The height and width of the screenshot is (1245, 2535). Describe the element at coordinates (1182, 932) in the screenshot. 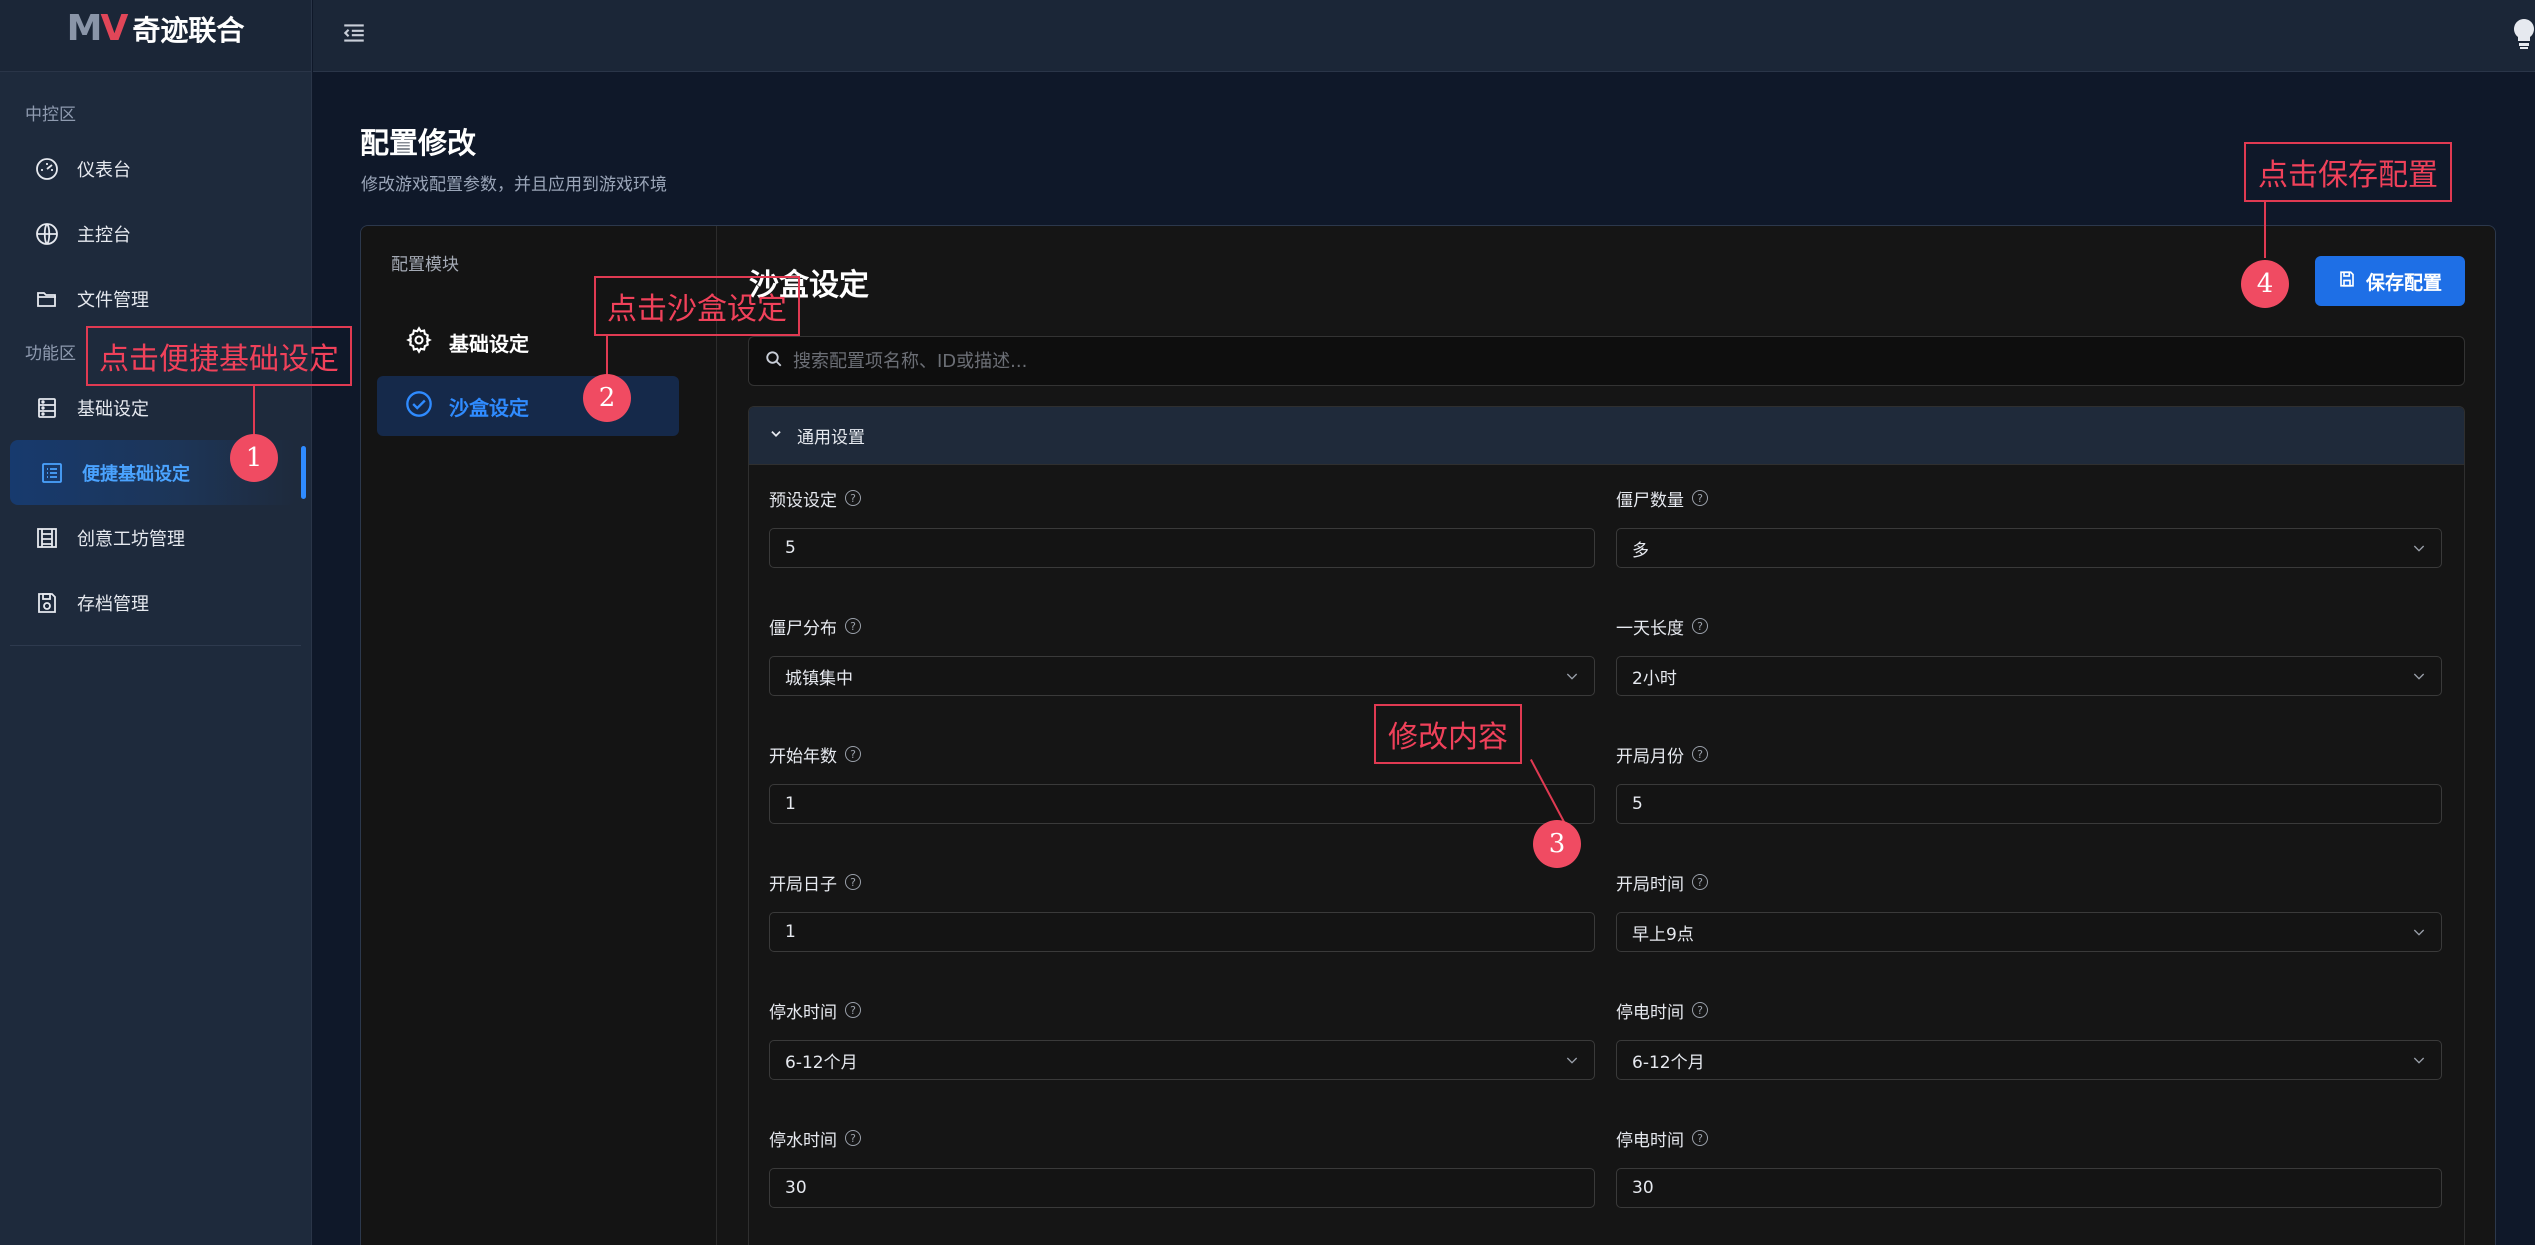

I see `start-day-input: 1` at that location.